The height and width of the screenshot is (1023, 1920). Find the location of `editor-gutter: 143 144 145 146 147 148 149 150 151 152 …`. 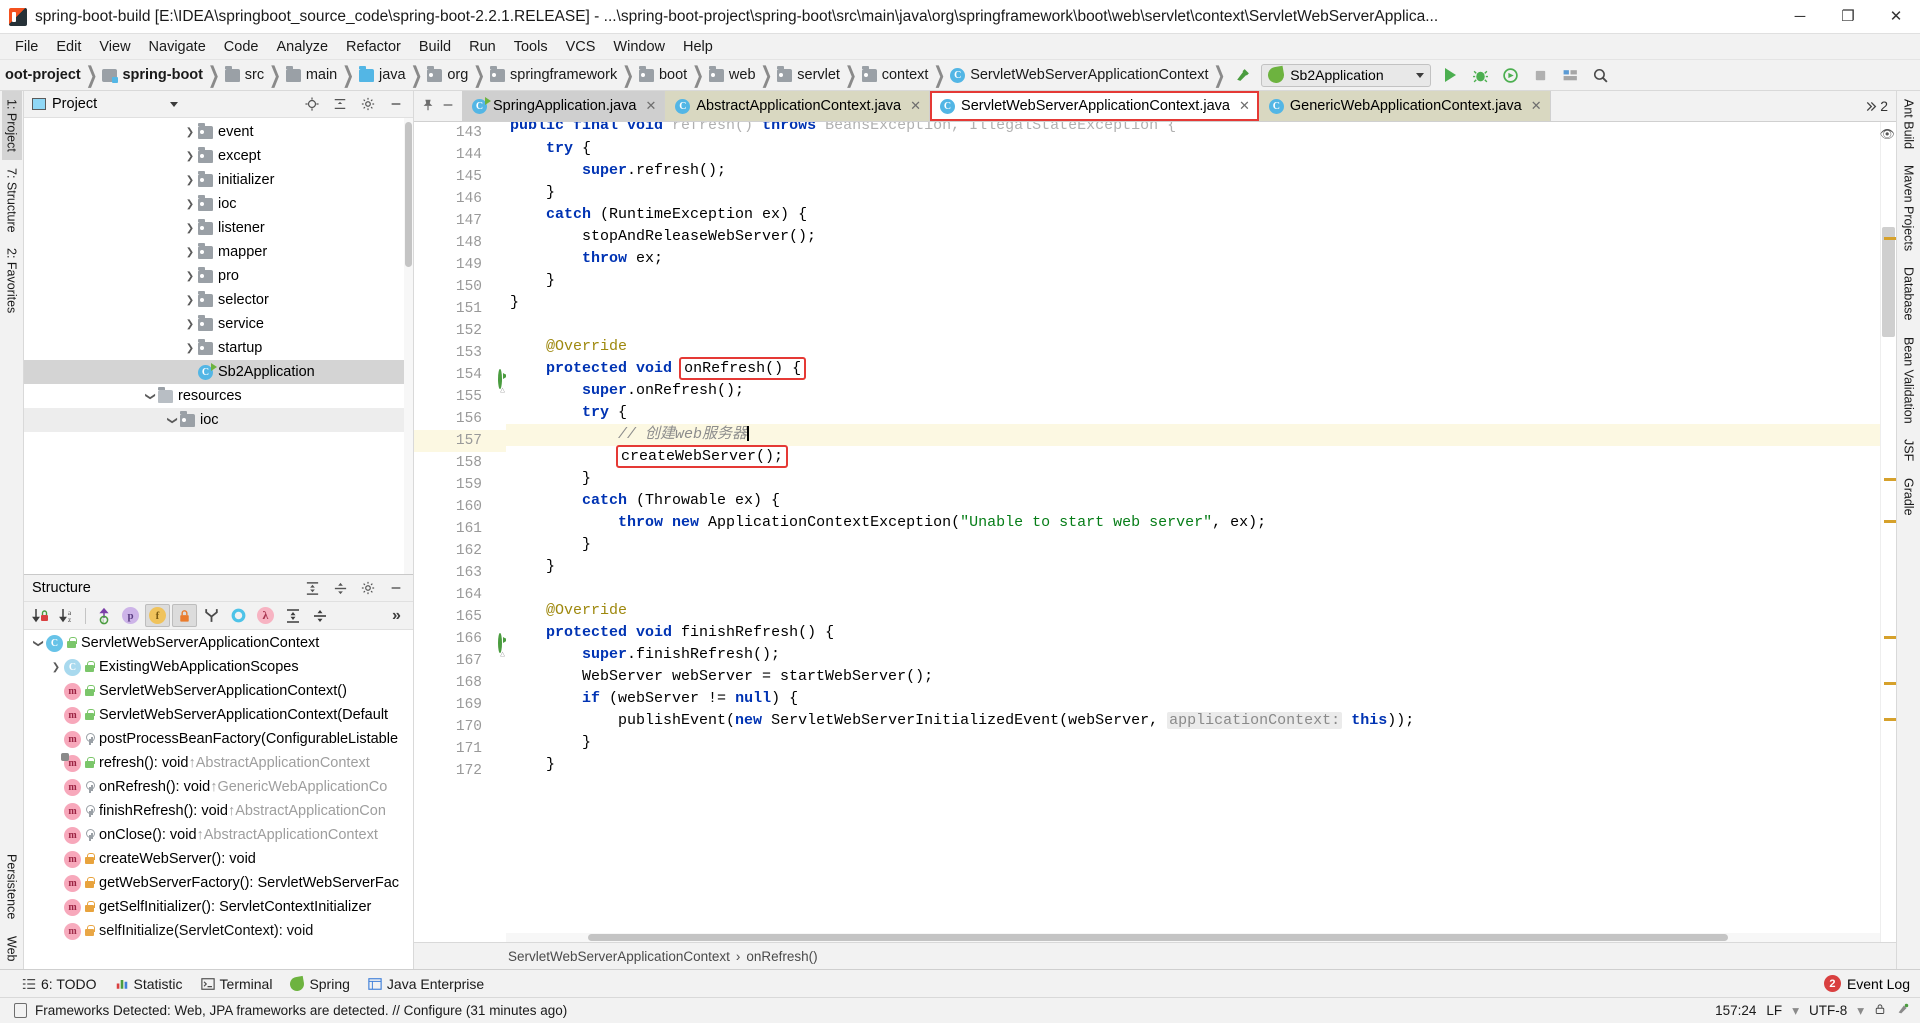

editor-gutter: 143 144 145 146 147 148 149 150 151 152 … is located at coordinates (462, 532).